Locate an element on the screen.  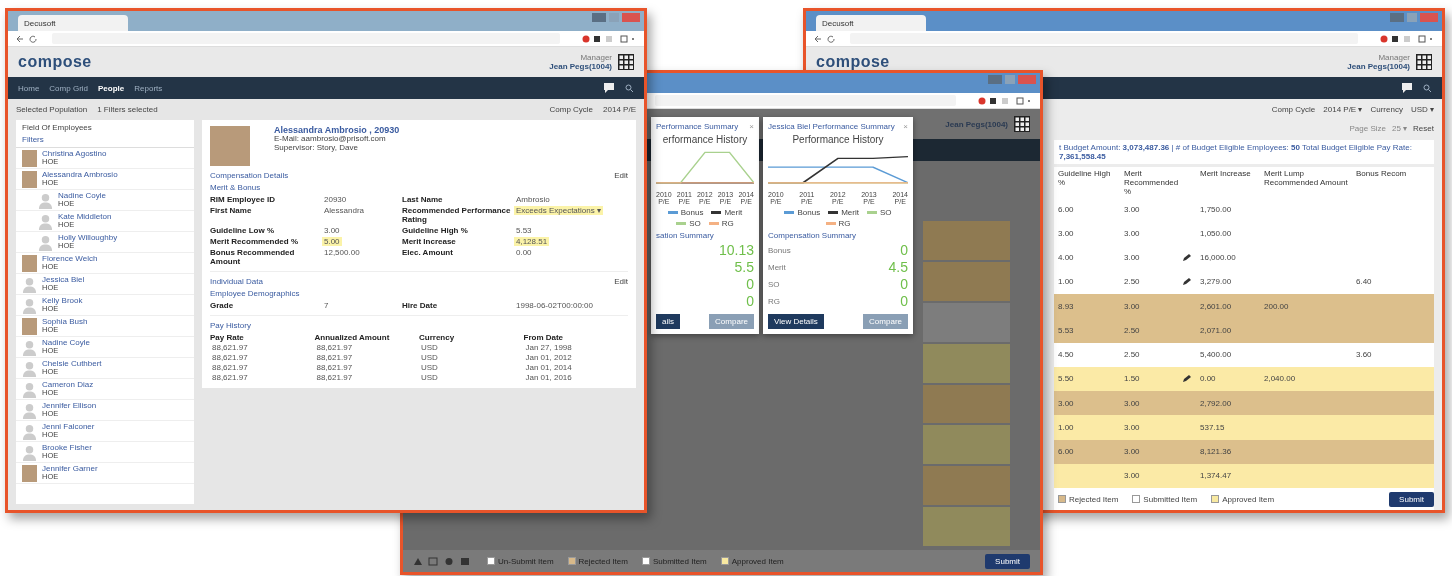
nav-tab: Comp Grid is located at coordinates (69, 88).